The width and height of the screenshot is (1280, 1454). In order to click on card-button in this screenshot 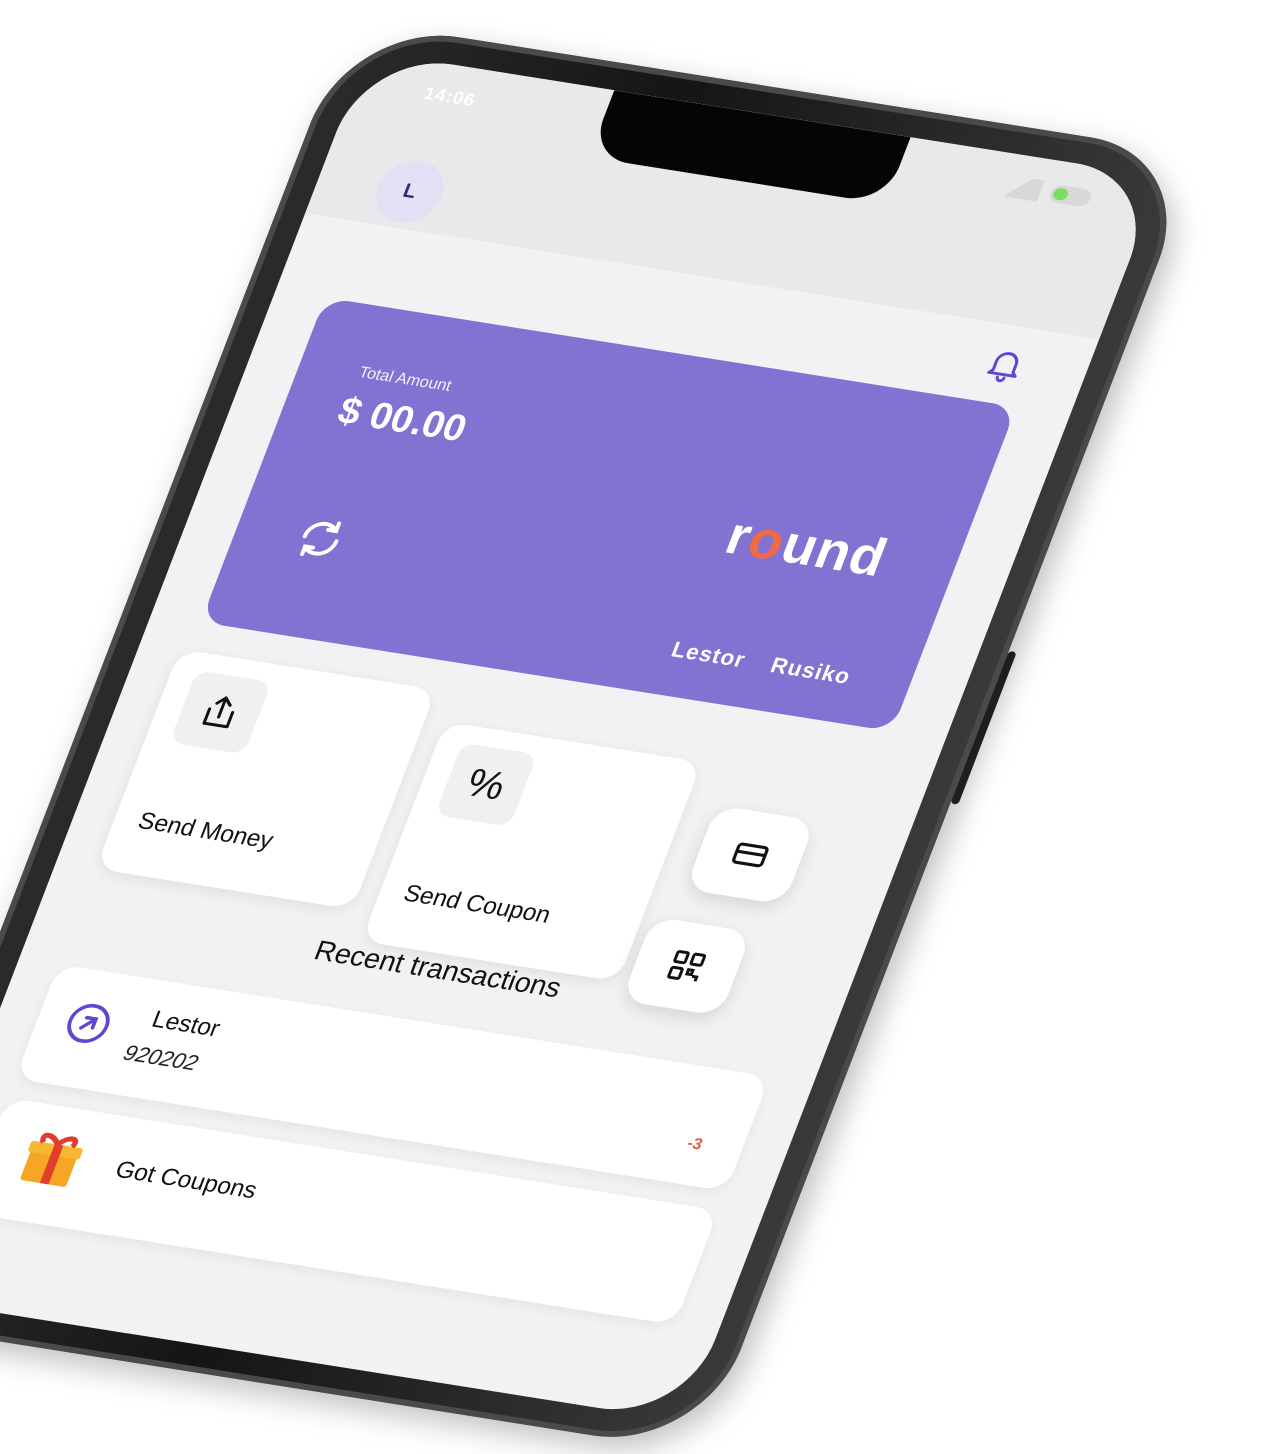, I will do `click(750, 855)`.